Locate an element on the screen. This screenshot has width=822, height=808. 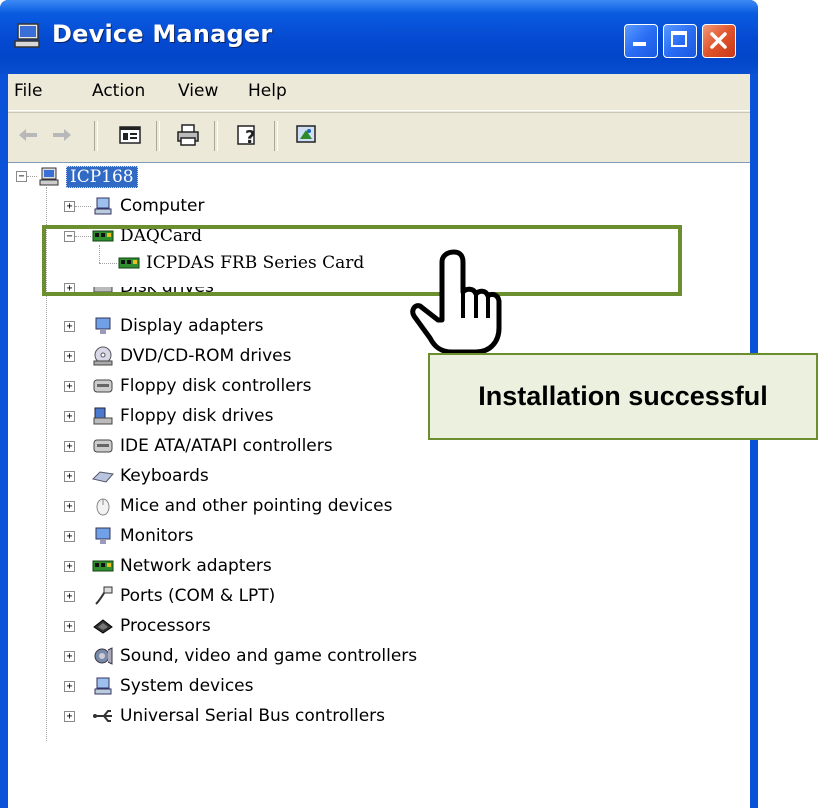
minimize-icon is located at coordinates (639, 44).